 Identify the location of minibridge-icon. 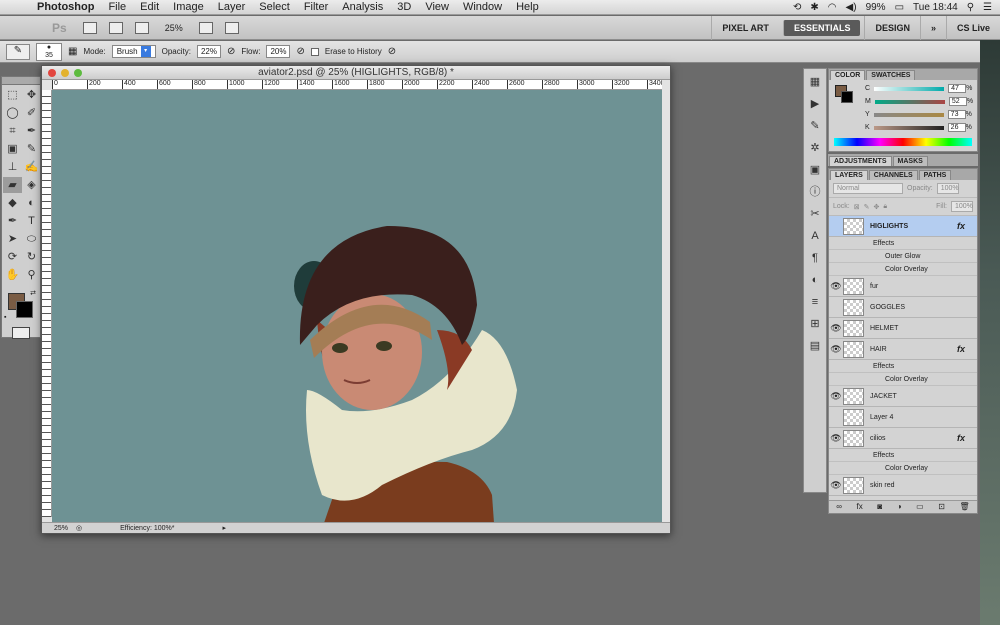
(115, 27).